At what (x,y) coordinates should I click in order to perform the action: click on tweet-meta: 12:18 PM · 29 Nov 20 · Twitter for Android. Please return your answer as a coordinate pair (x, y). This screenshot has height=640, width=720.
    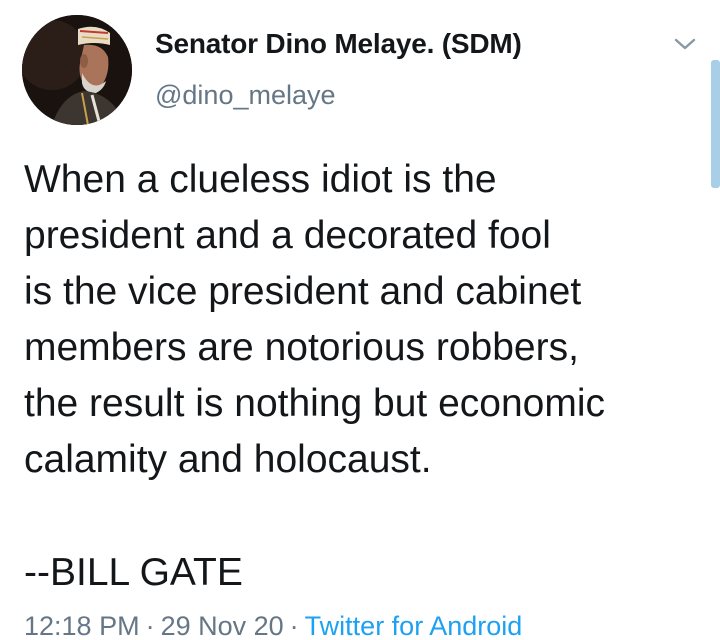
    Looking at the image, I should click on (273, 624).